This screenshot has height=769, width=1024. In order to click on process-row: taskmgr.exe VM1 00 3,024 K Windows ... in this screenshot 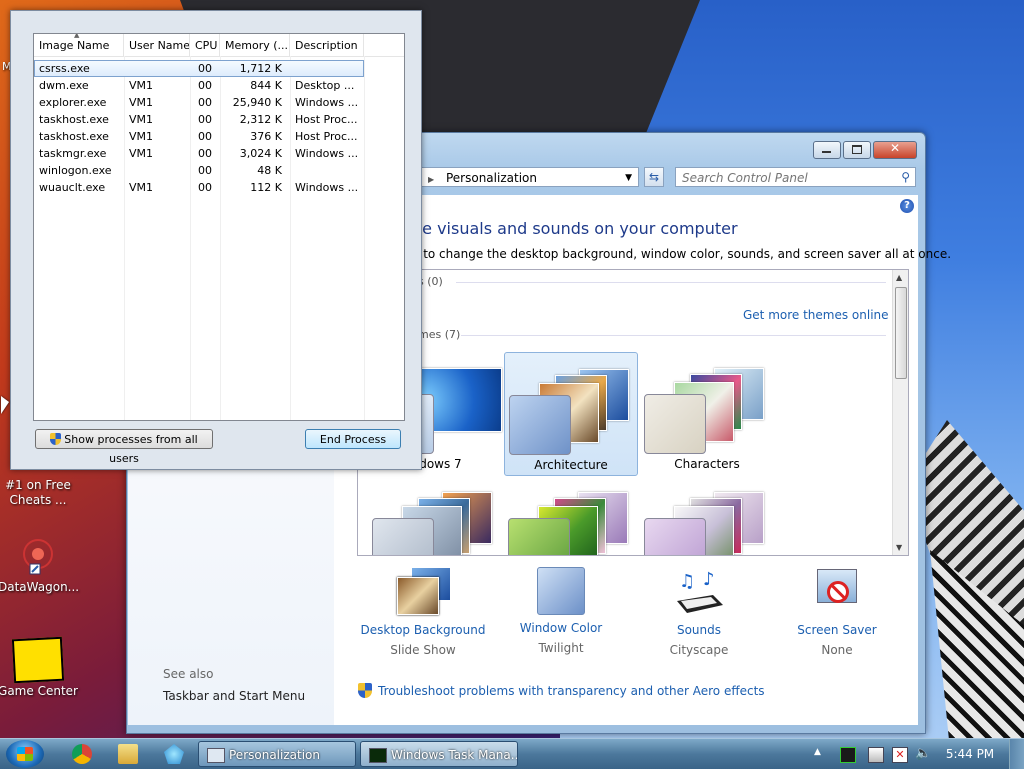, I will do `click(219, 153)`.